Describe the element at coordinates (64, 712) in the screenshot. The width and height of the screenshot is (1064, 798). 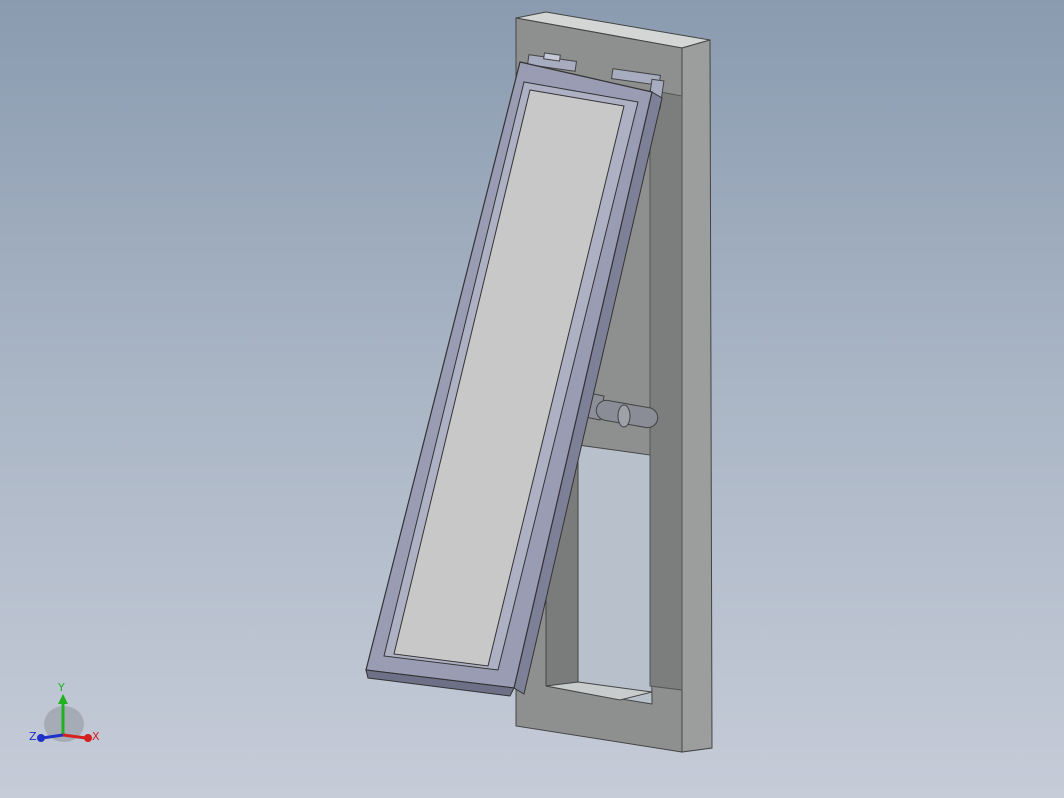
I see `orientation-triad: Y X Z` at that location.